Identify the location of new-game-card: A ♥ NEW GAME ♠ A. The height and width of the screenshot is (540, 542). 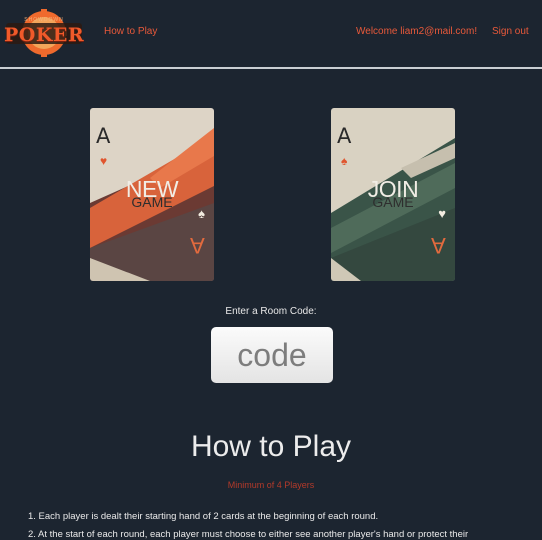
(152, 194).